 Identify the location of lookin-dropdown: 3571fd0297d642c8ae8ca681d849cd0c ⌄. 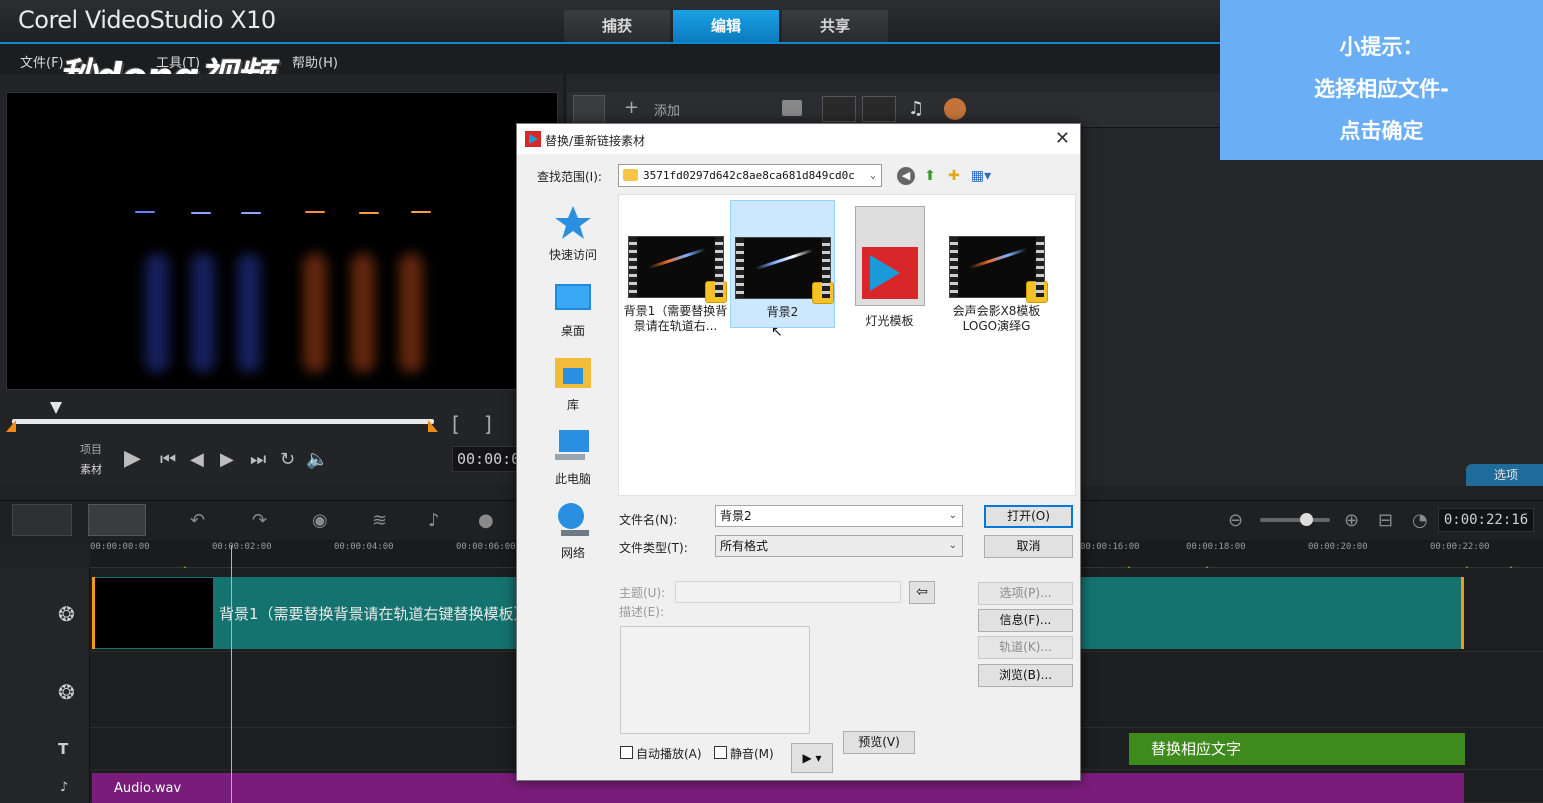
(750, 175).